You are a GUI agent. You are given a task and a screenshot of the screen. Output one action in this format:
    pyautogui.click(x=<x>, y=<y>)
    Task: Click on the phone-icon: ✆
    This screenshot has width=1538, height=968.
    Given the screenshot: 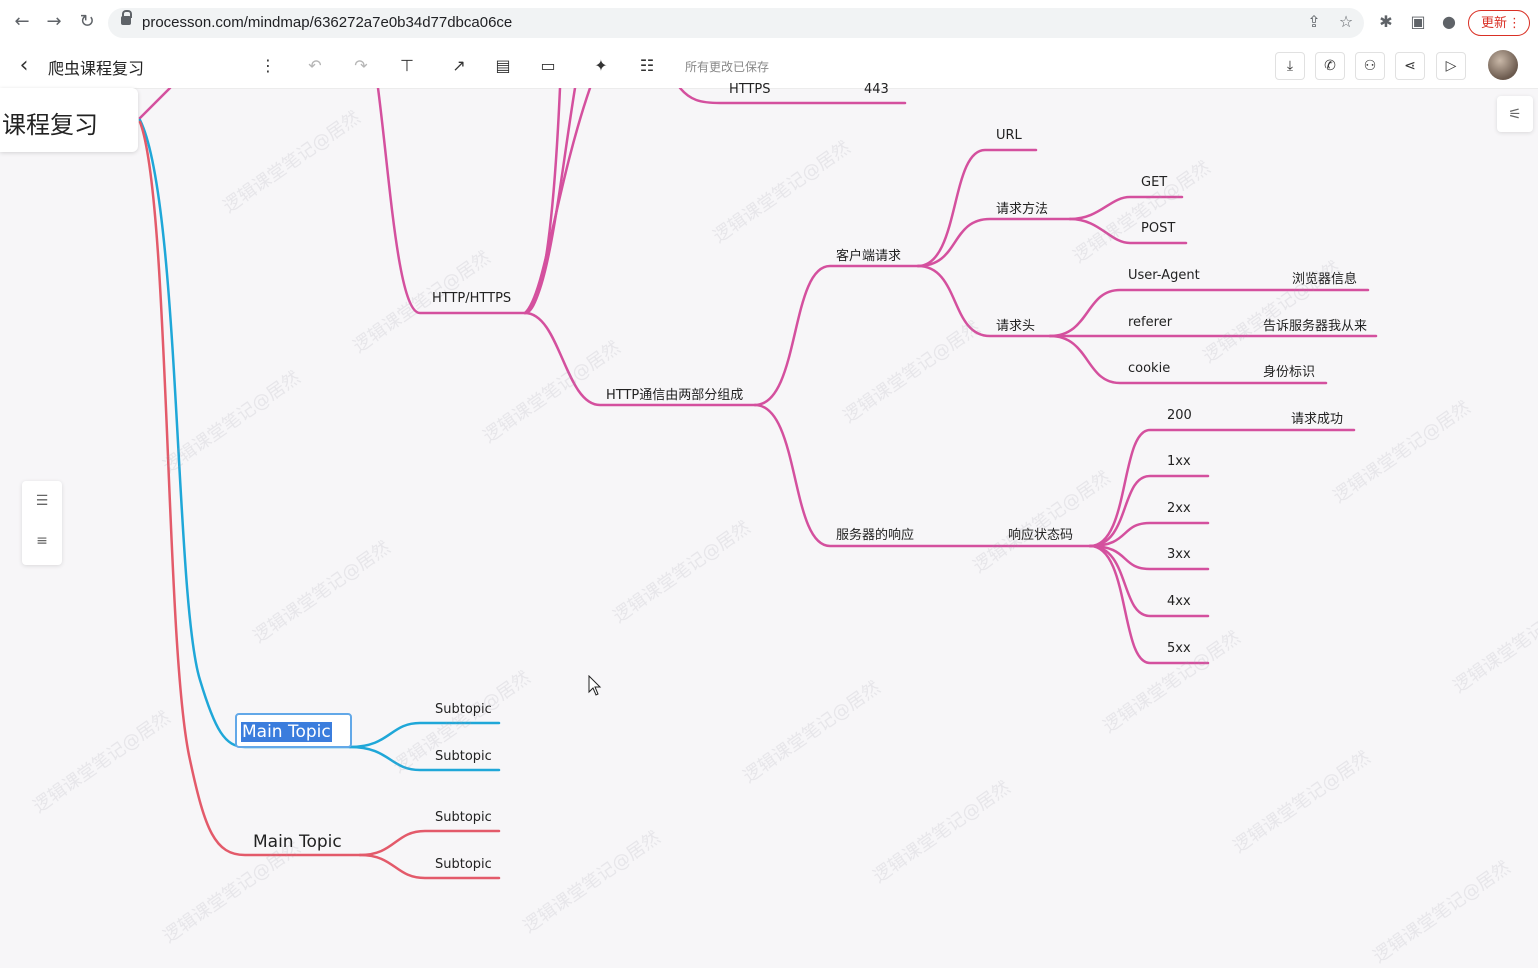 What is the action you would take?
    pyautogui.click(x=1330, y=66)
    